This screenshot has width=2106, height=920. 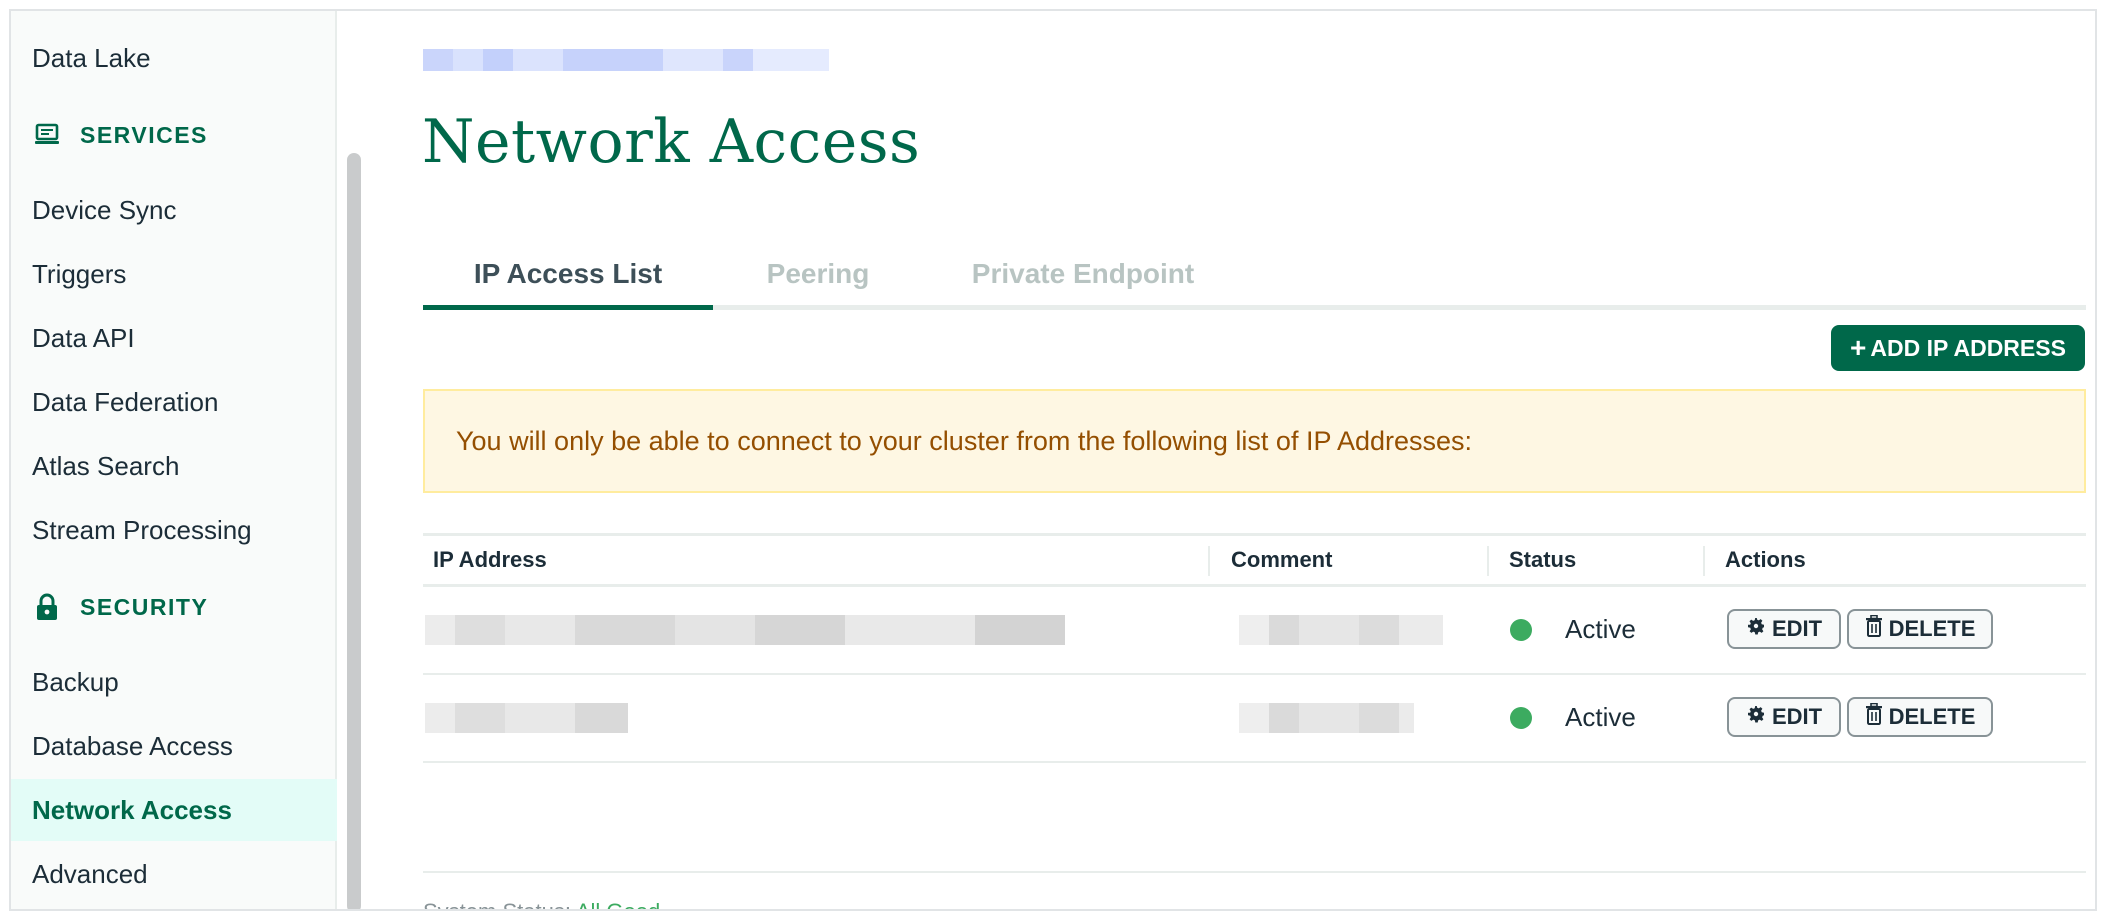 I want to click on sidebar-item-data-api: Data API, so click(x=174, y=338).